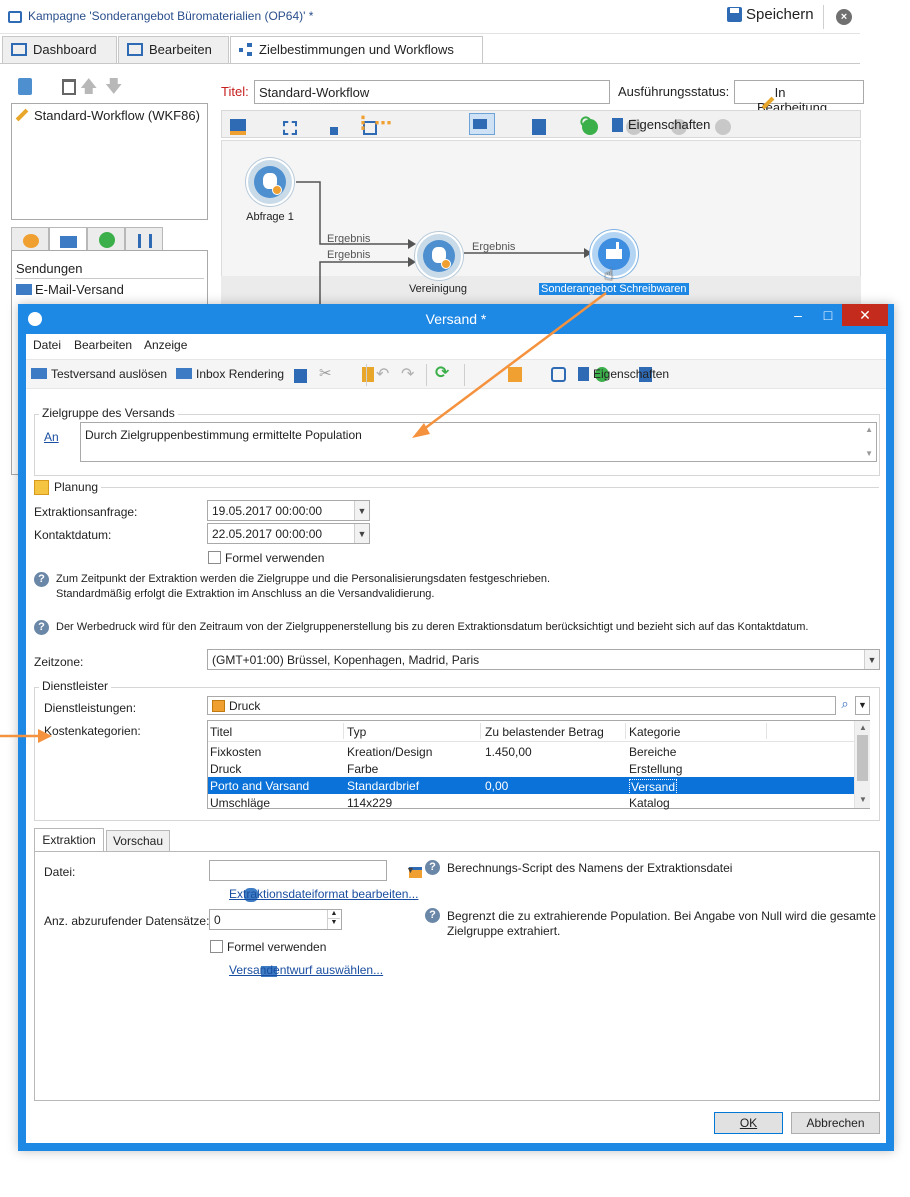 This screenshot has height=1197, width=910. I want to click on annotation-arrow-line, so click(513, 362).